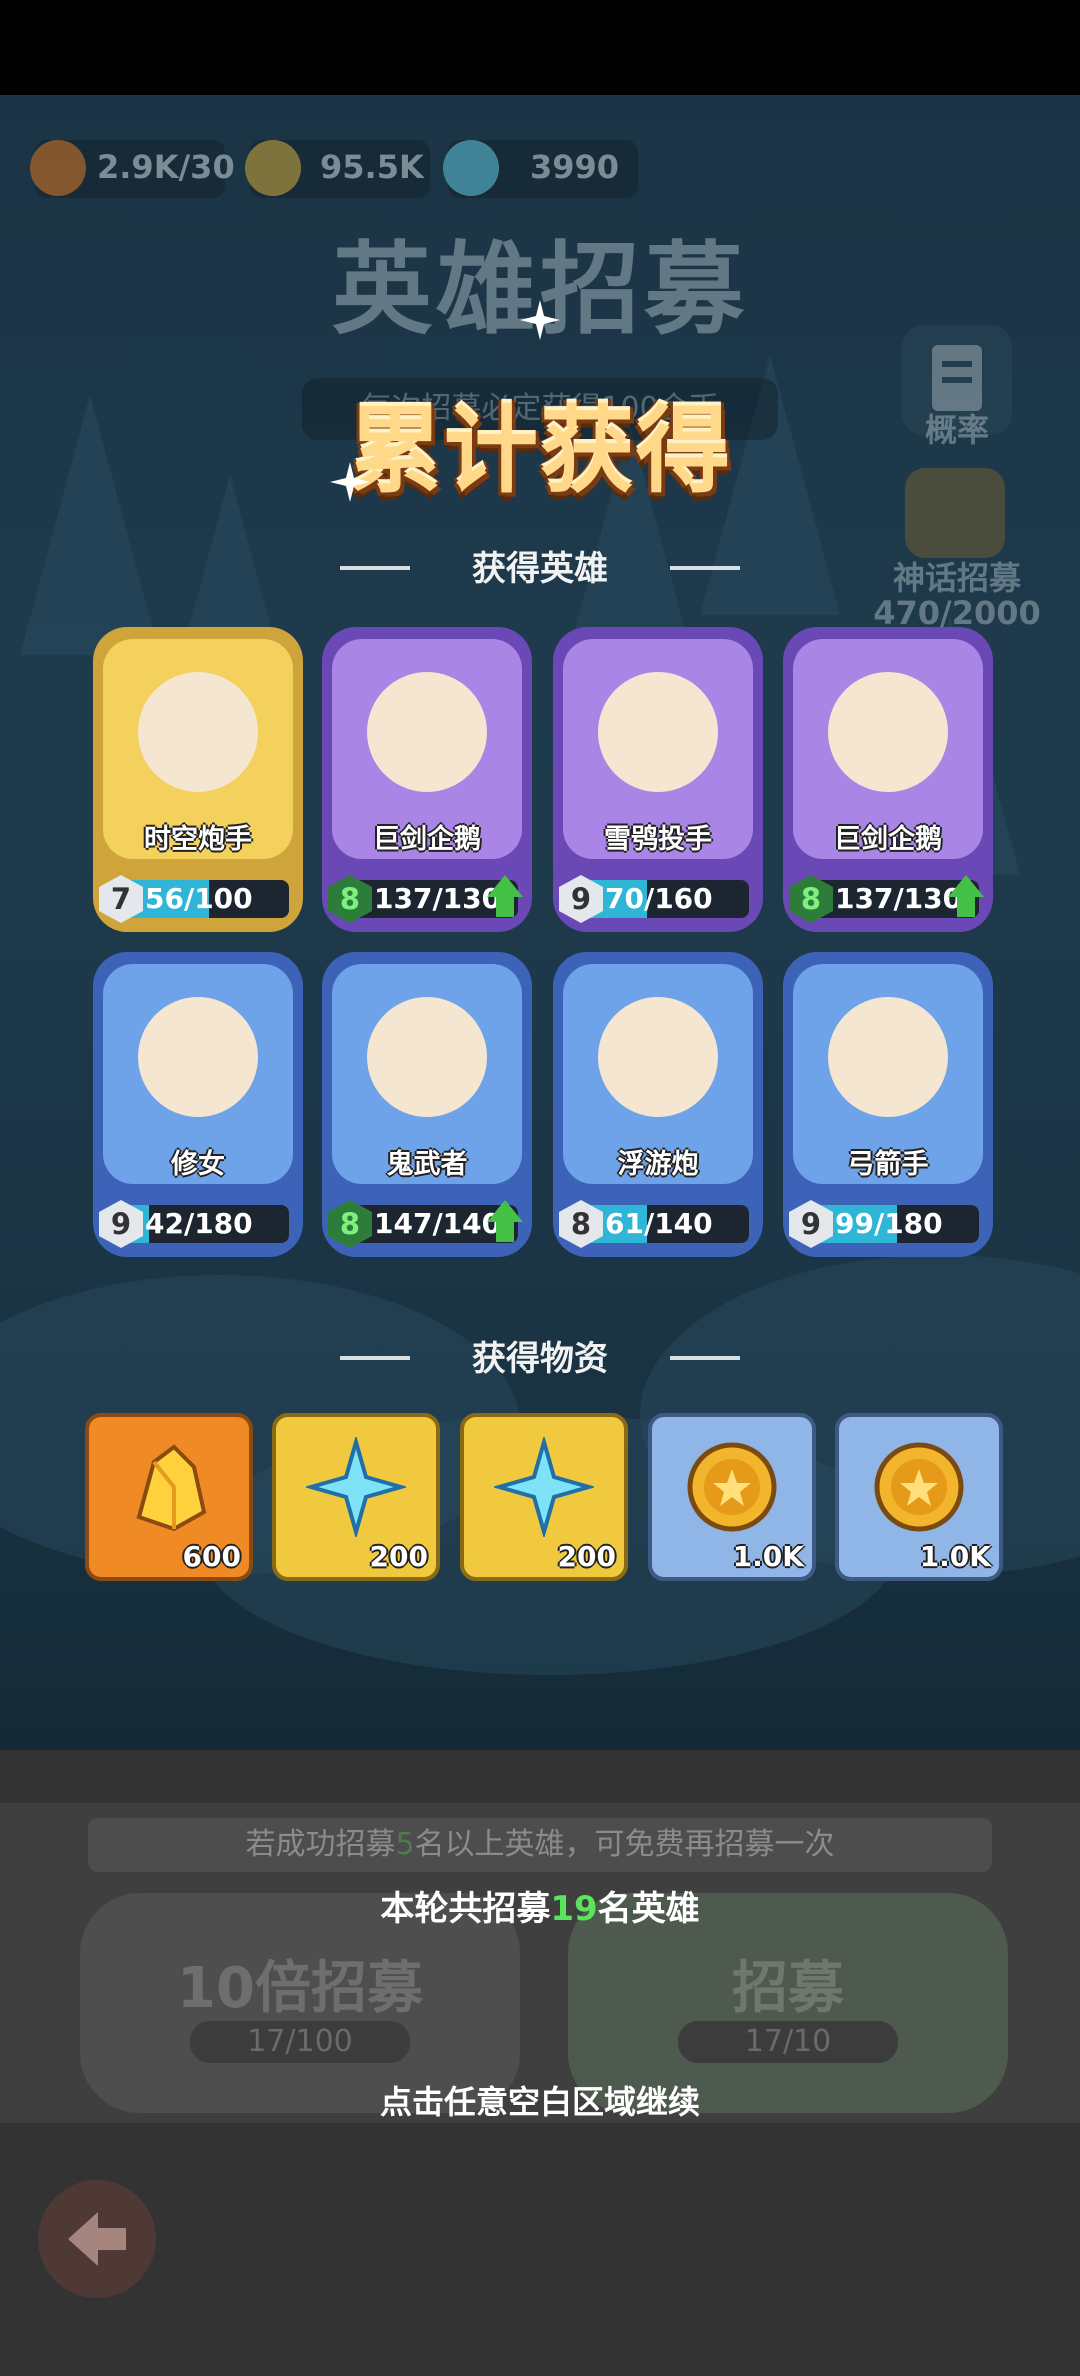 The height and width of the screenshot is (2376, 1080). I want to click on summary-count: 19, so click(574, 1909).